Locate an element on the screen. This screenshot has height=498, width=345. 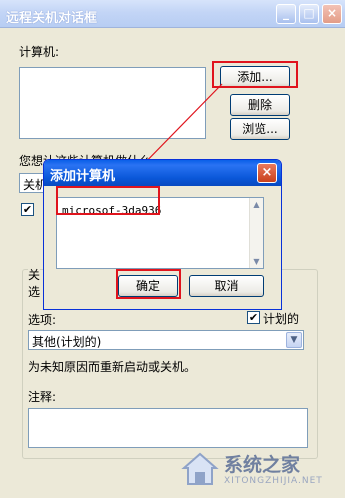
computers-label: 计算机: is located at coordinates (39, 52).